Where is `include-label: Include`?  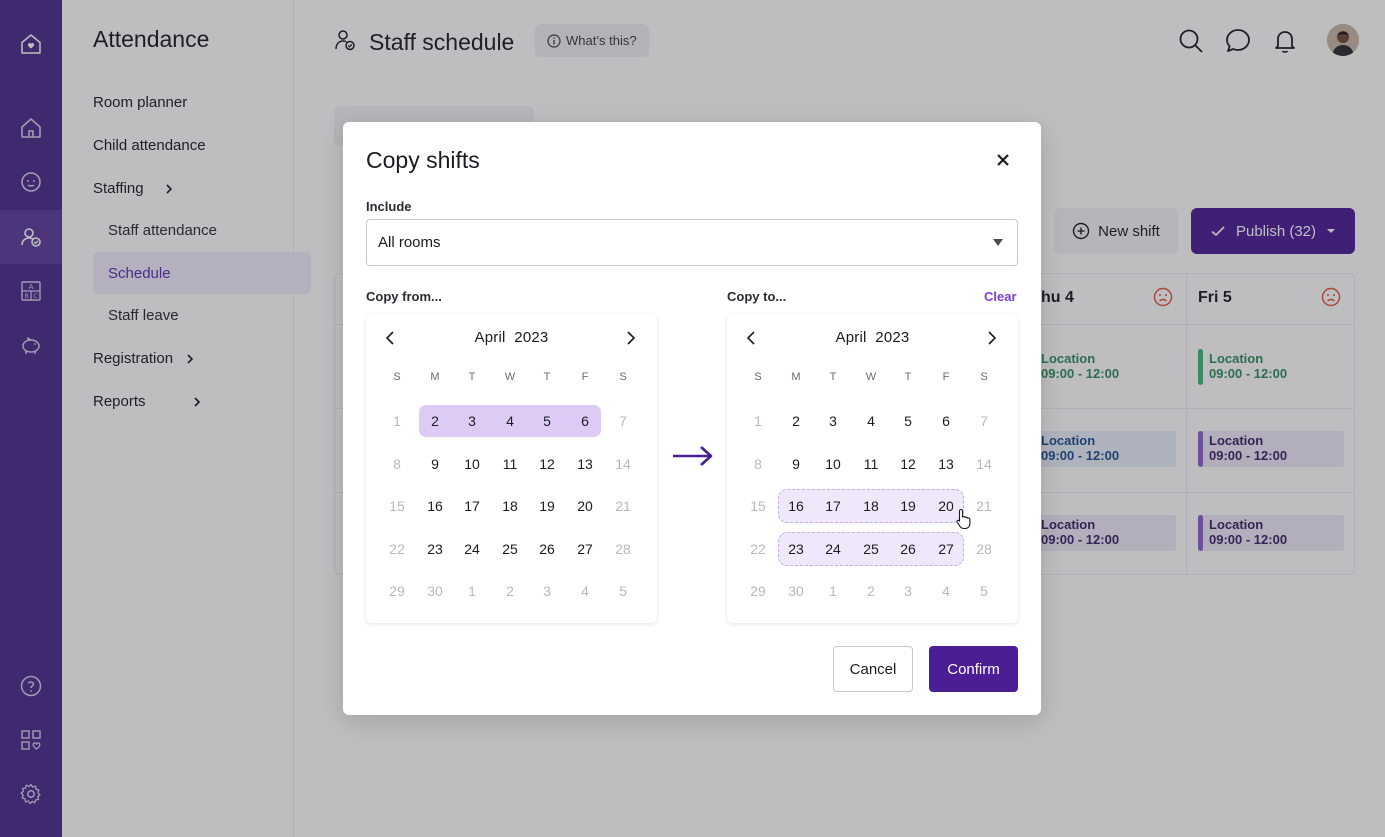
include-label: Include is located at coordinates (389, 206).